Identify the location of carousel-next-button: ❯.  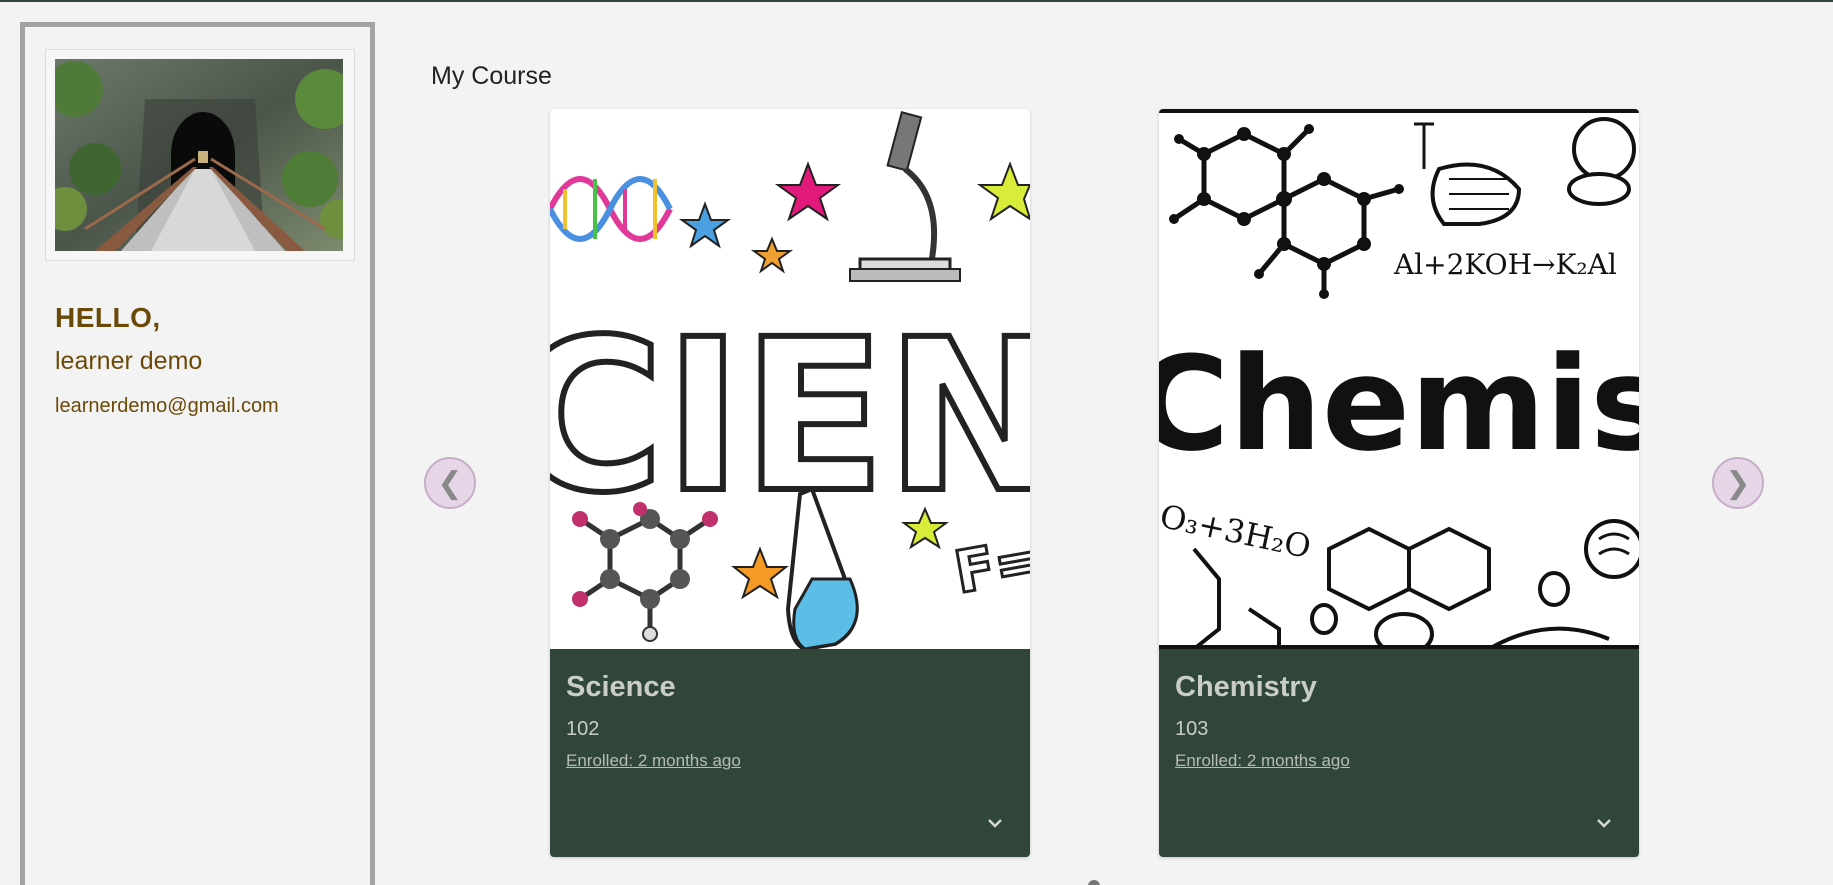
(1738, 483).